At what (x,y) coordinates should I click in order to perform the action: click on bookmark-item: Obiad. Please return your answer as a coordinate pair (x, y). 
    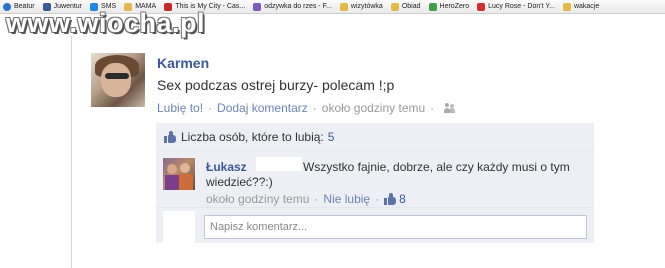
    Looking at the image, I should click on (405, 6).